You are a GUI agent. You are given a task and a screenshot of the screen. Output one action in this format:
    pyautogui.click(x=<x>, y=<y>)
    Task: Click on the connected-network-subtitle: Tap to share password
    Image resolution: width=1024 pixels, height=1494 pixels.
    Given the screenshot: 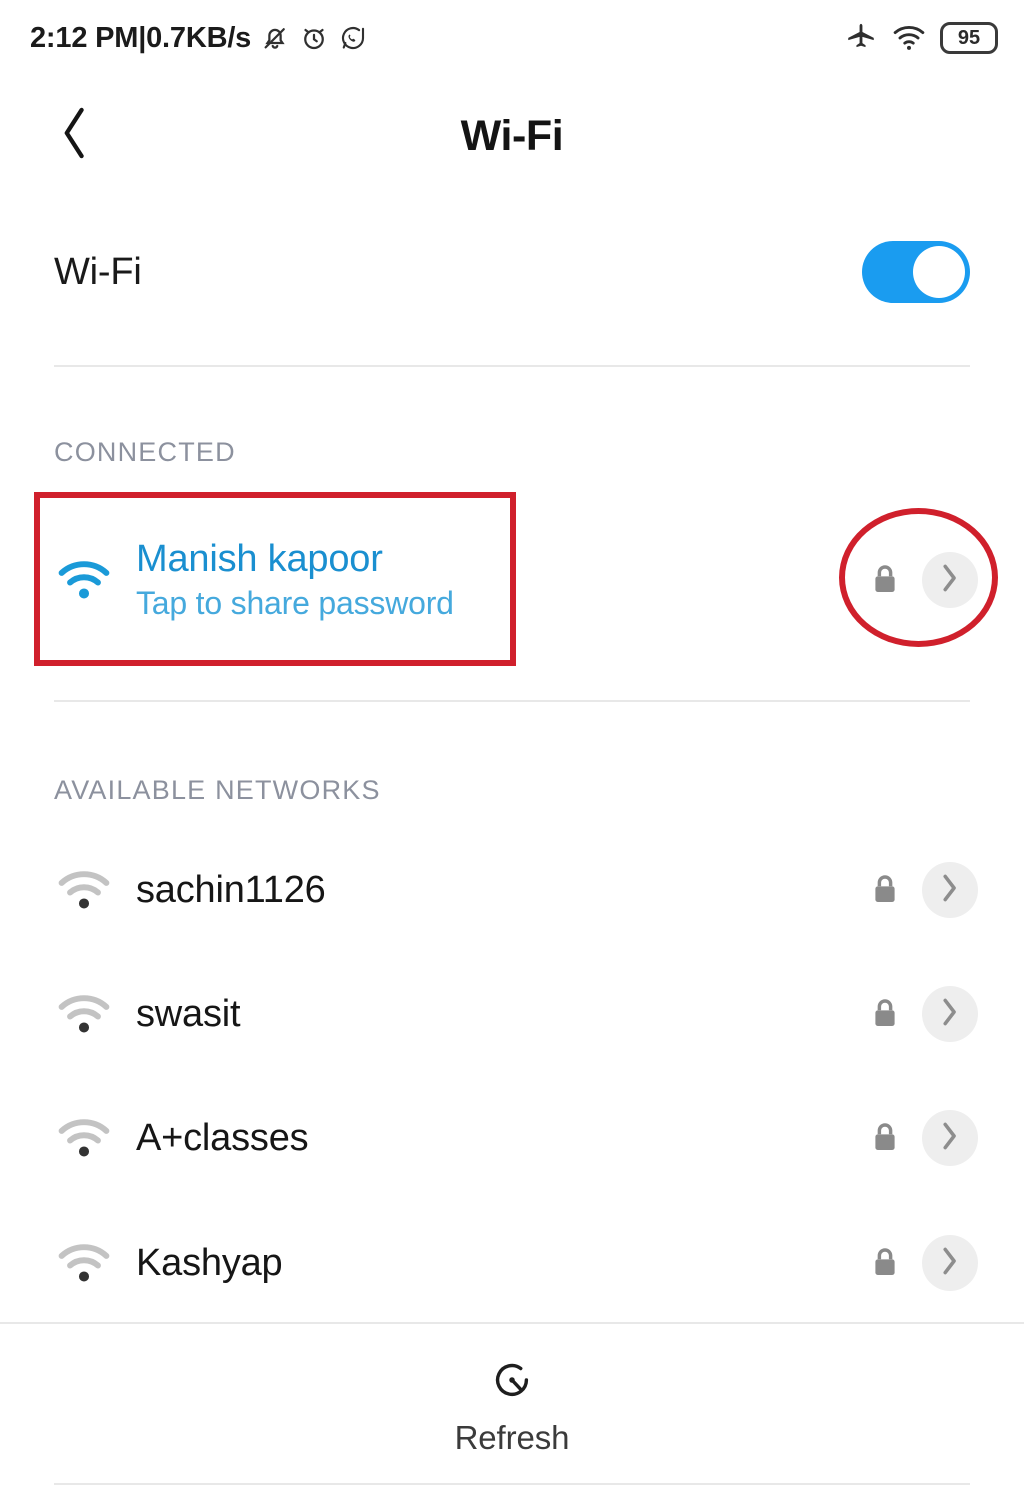 What is the action you would take?
    pyautogui.click(x=295, y=603)
    